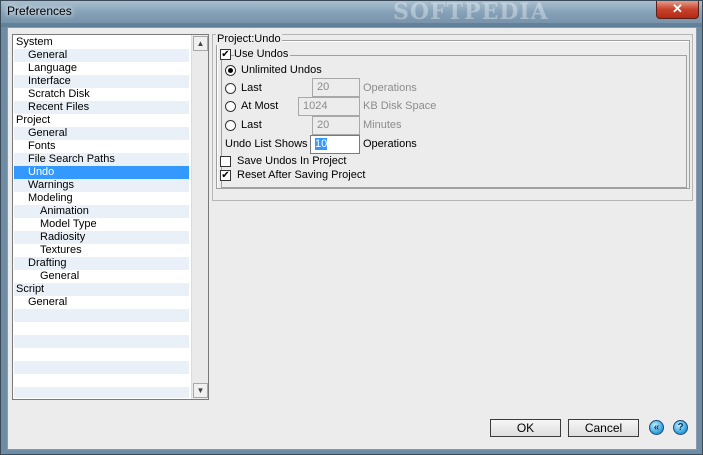  What do you see at coordinates (225, 161) in the screenshot?
I see `save-undos-checkbox` at bounding box center [225, 161].